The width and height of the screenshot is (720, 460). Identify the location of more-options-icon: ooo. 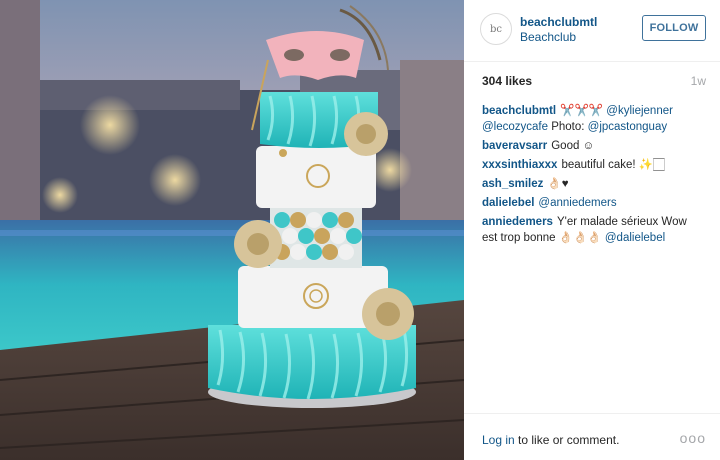
(693, 438).